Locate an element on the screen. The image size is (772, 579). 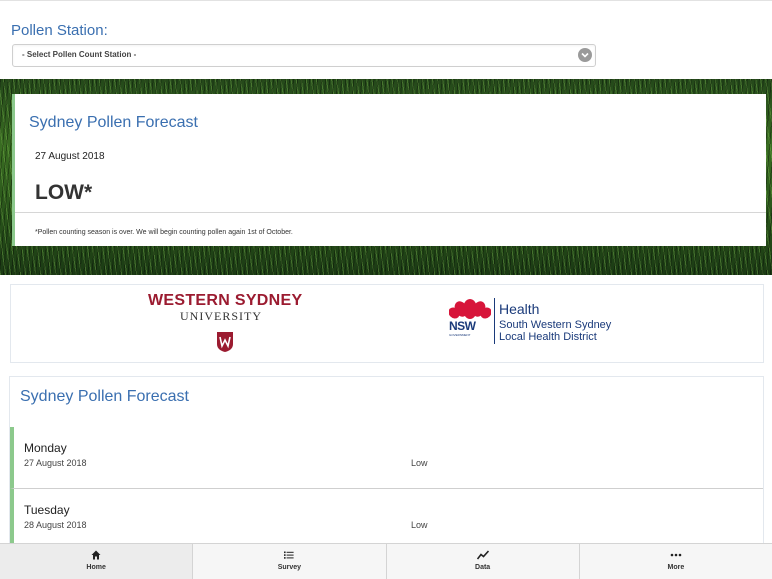
list-item: Tuesday 28 August 2018 Low is located at coordinates (386, 516).